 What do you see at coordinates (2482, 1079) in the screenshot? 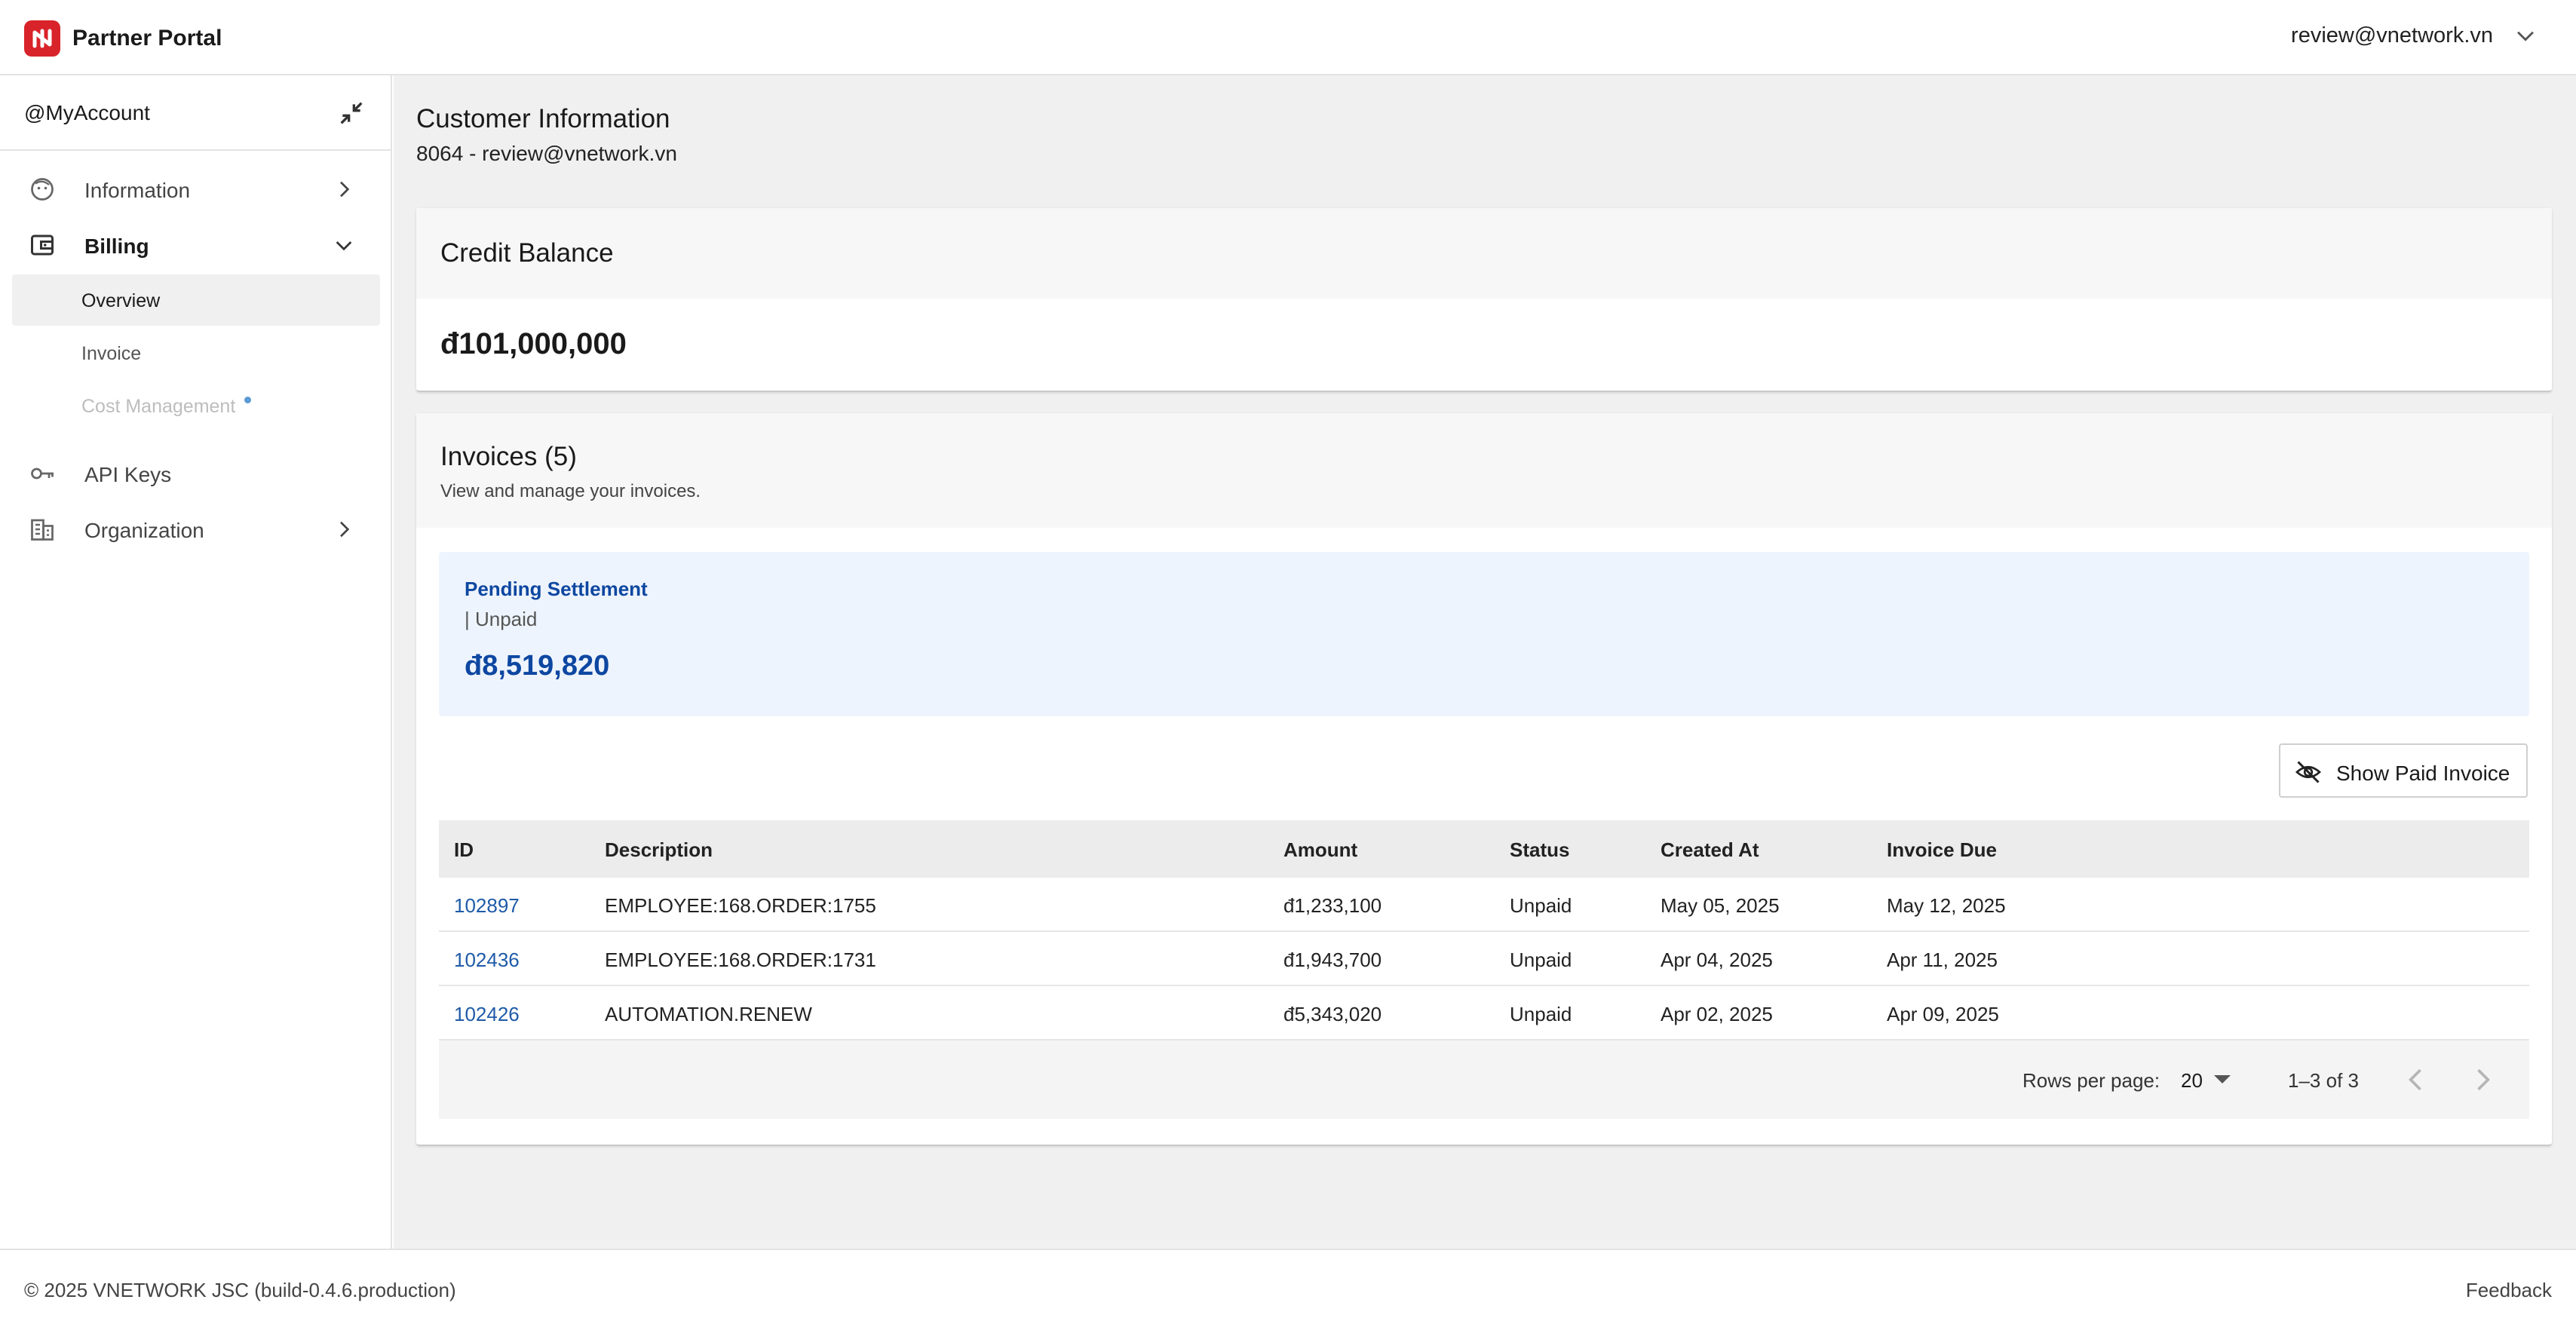
I see `next-page-icon` at bounding box center [2482, 1079].